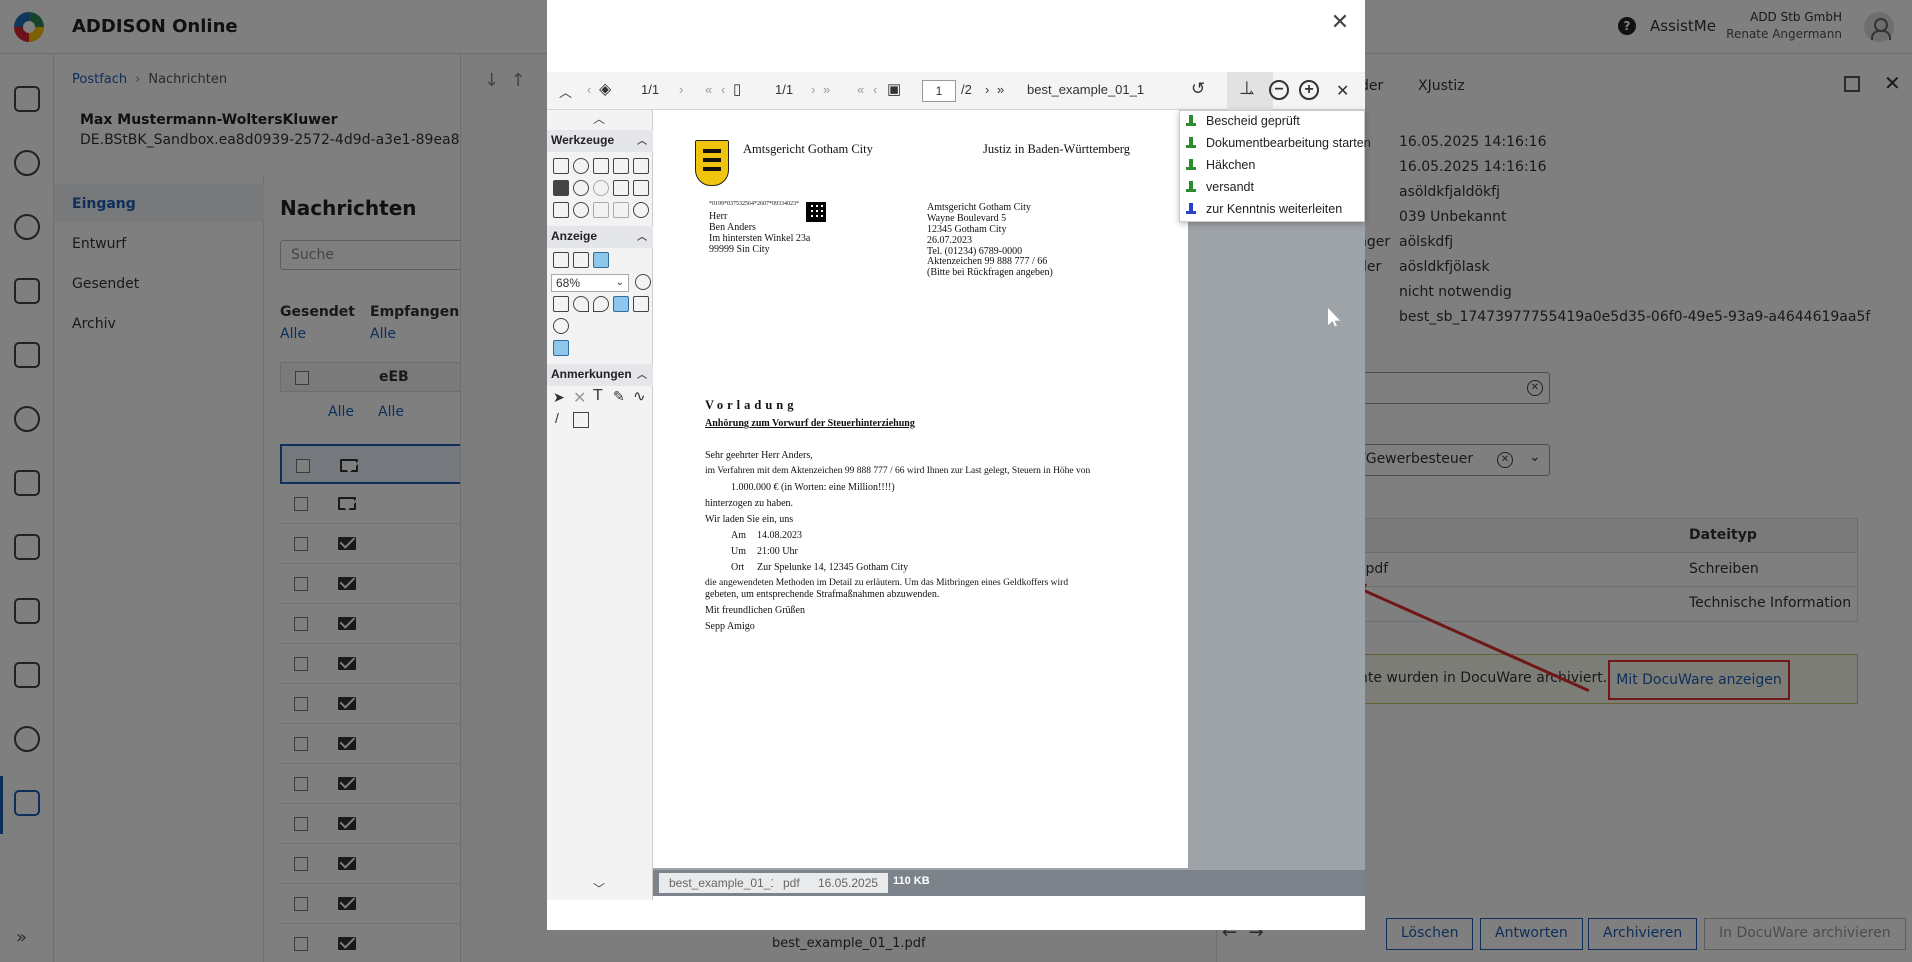  I want to click on prev-doc-icon: ‹, so click(723, 89).